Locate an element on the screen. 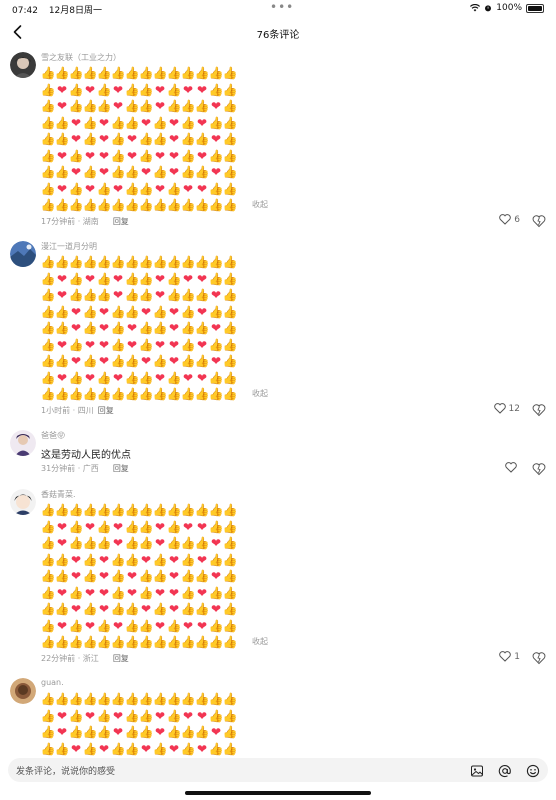 The height and width of the screenshot is (800, 556). comment-username: 漫江一道月分明 is located at coordinates (69, 246).